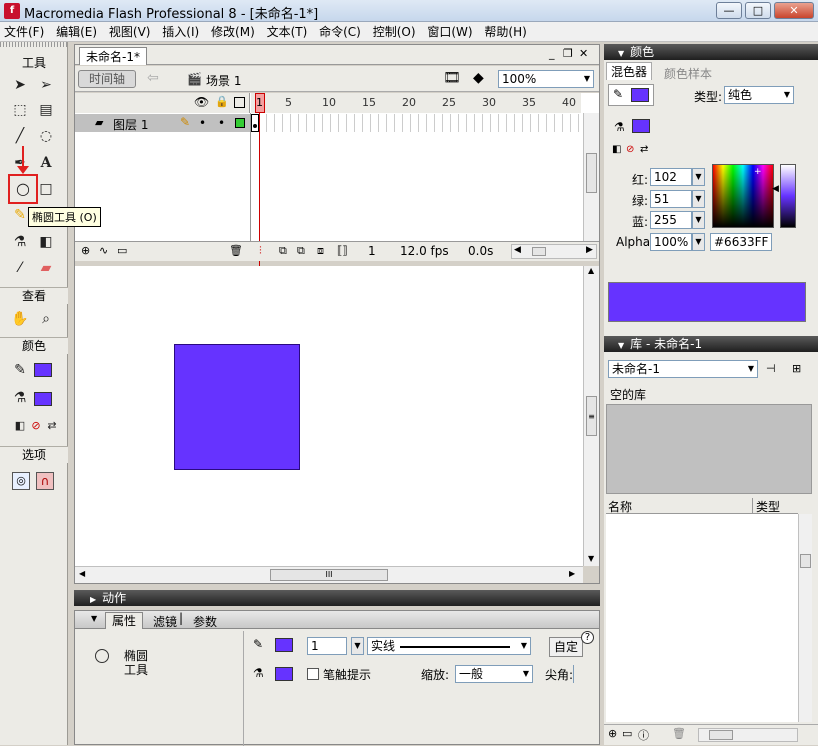 This screenshot has height=746, width=818. Describe the element at coordinates (805, 561) in the screenshot. I see `library-vscroll-thumb` at that location.